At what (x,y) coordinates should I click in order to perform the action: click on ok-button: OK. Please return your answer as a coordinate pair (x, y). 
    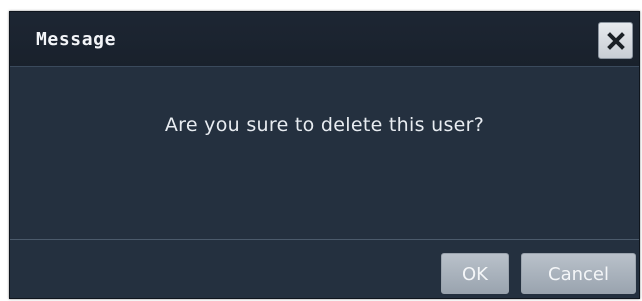
    Looking at the image, I should click on (475, 273).